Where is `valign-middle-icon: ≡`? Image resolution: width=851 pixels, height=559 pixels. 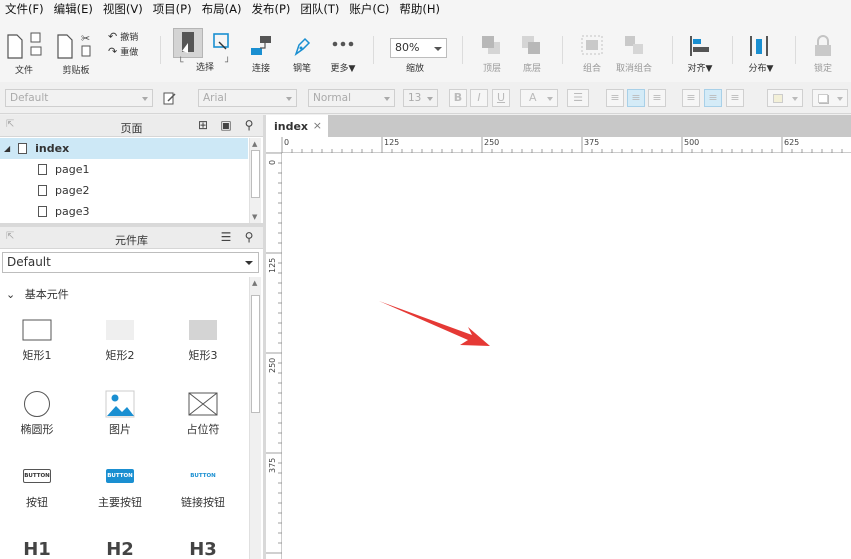 valign-middle-icon: ≡ is located at coordinates (713, 97).